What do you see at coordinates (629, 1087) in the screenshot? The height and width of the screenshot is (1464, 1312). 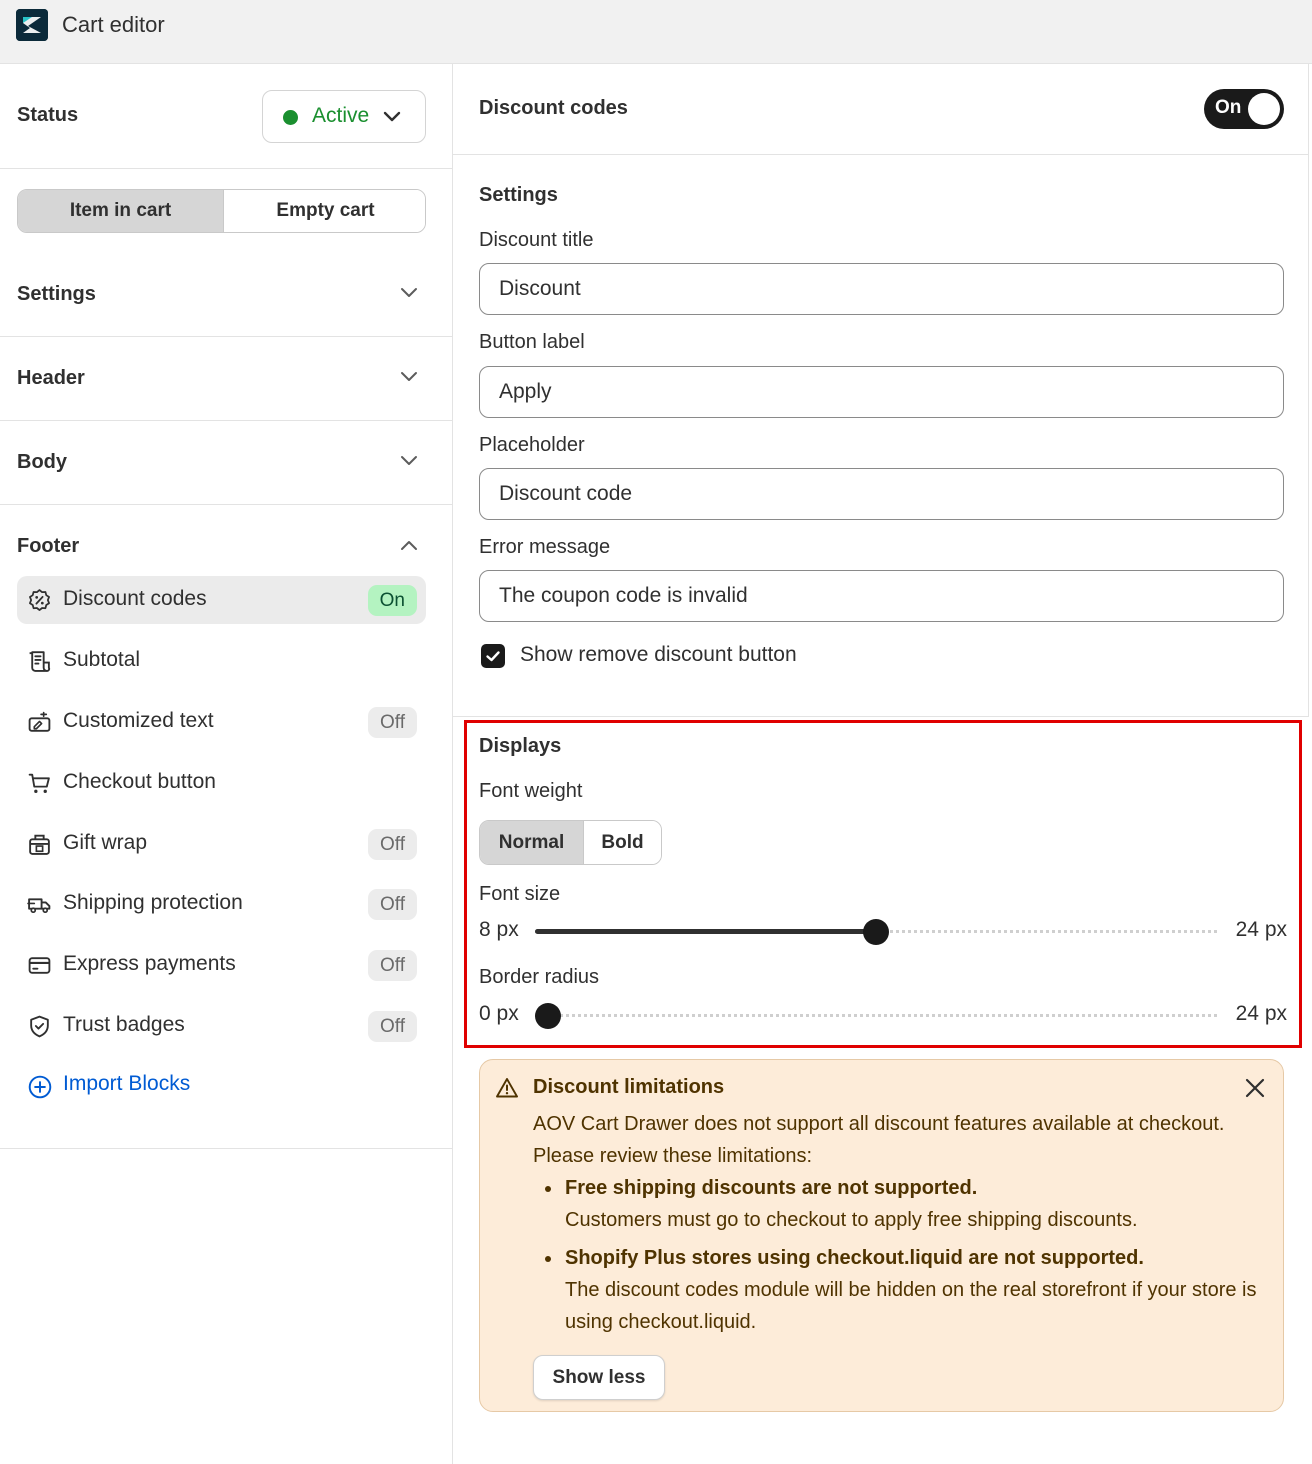 I see `banner-title: Discount limitations` at bounding box center [629, 1087].